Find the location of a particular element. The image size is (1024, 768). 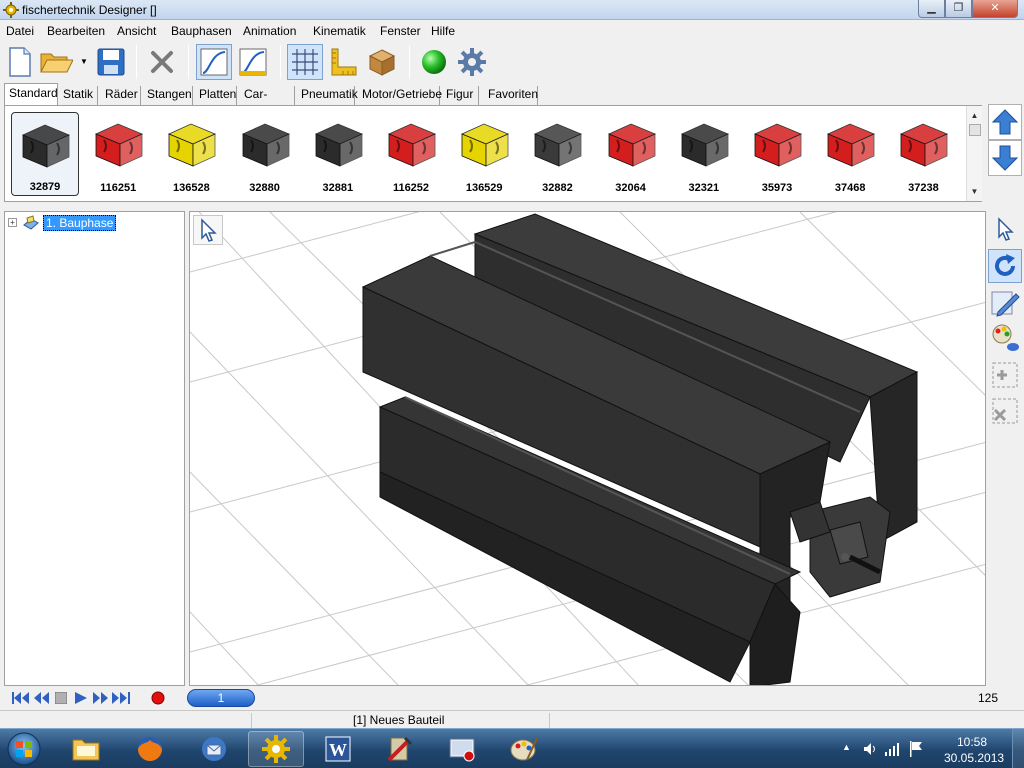

windows-taskbar: W ▲ 10:58 30.05.2013 is located at coordinates (512, 748).